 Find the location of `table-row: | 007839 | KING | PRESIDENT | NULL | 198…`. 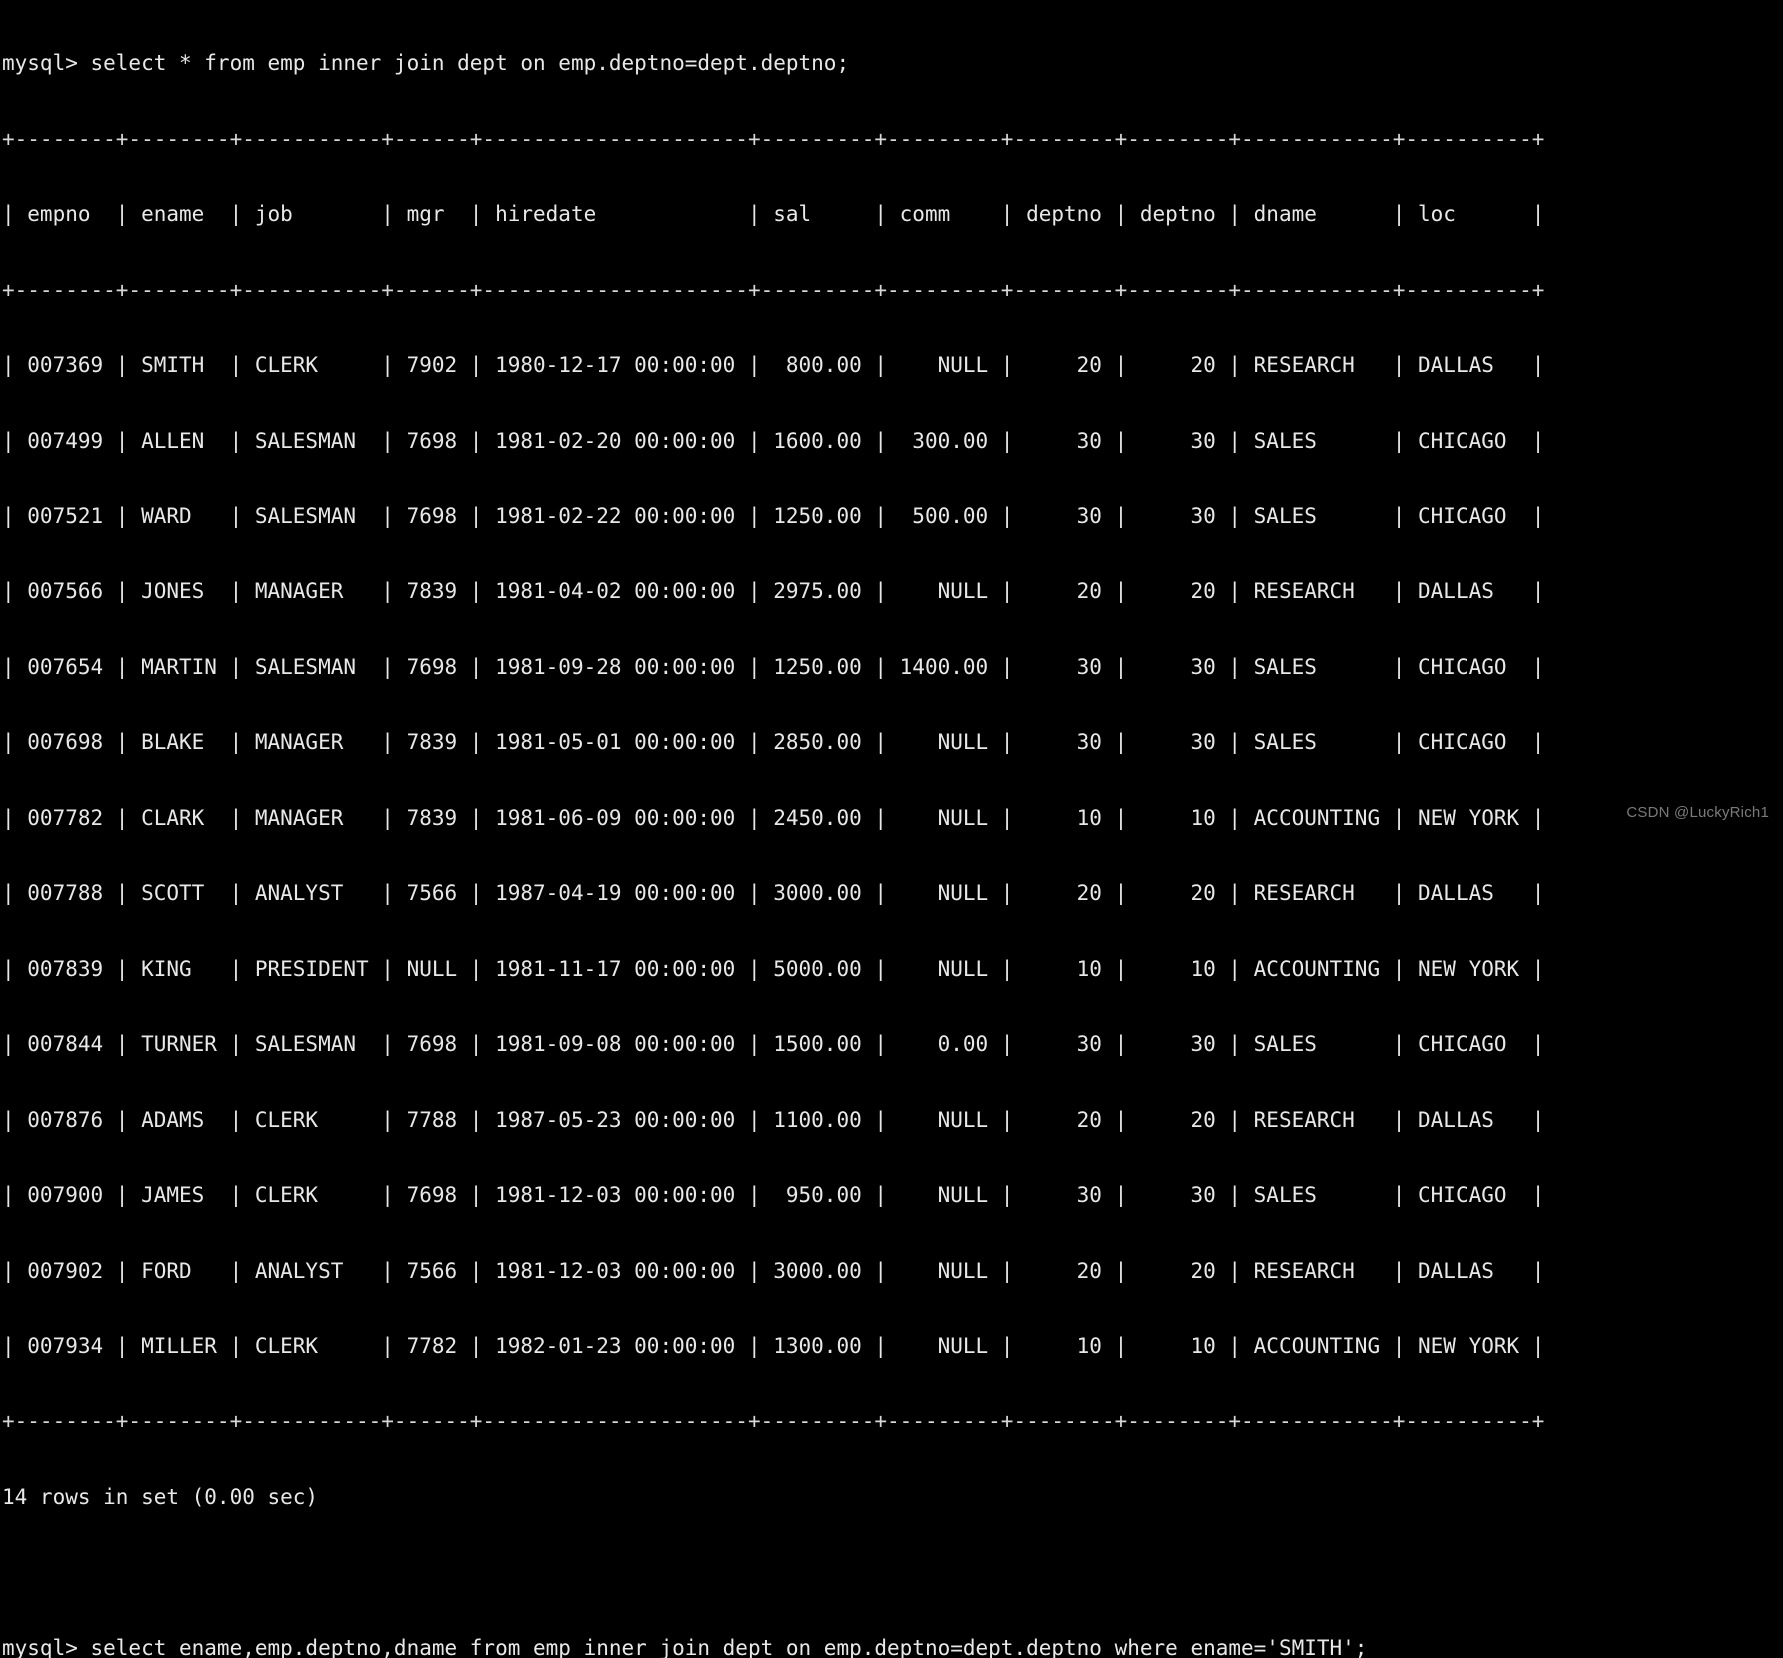

table-row: | 007839 | KING | PRESIDENT | NULL | 198… is located at coordinates (773, 968).